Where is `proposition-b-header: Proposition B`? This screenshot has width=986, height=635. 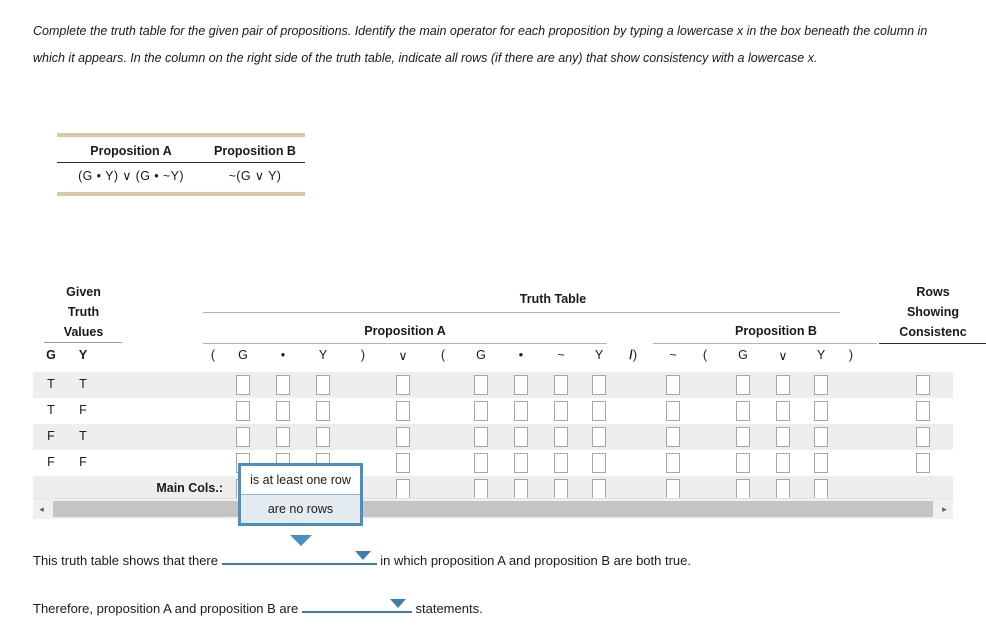
proposition-b-header: Proposition B is located at coordinates (255, 151).